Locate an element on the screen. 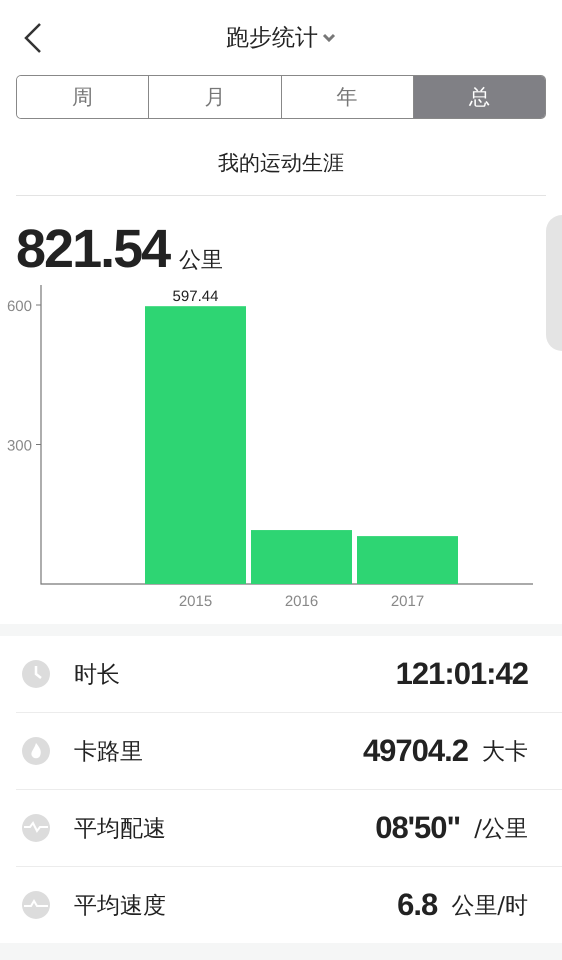  total-distance: 821.54 is located at coordinates (93, 249).